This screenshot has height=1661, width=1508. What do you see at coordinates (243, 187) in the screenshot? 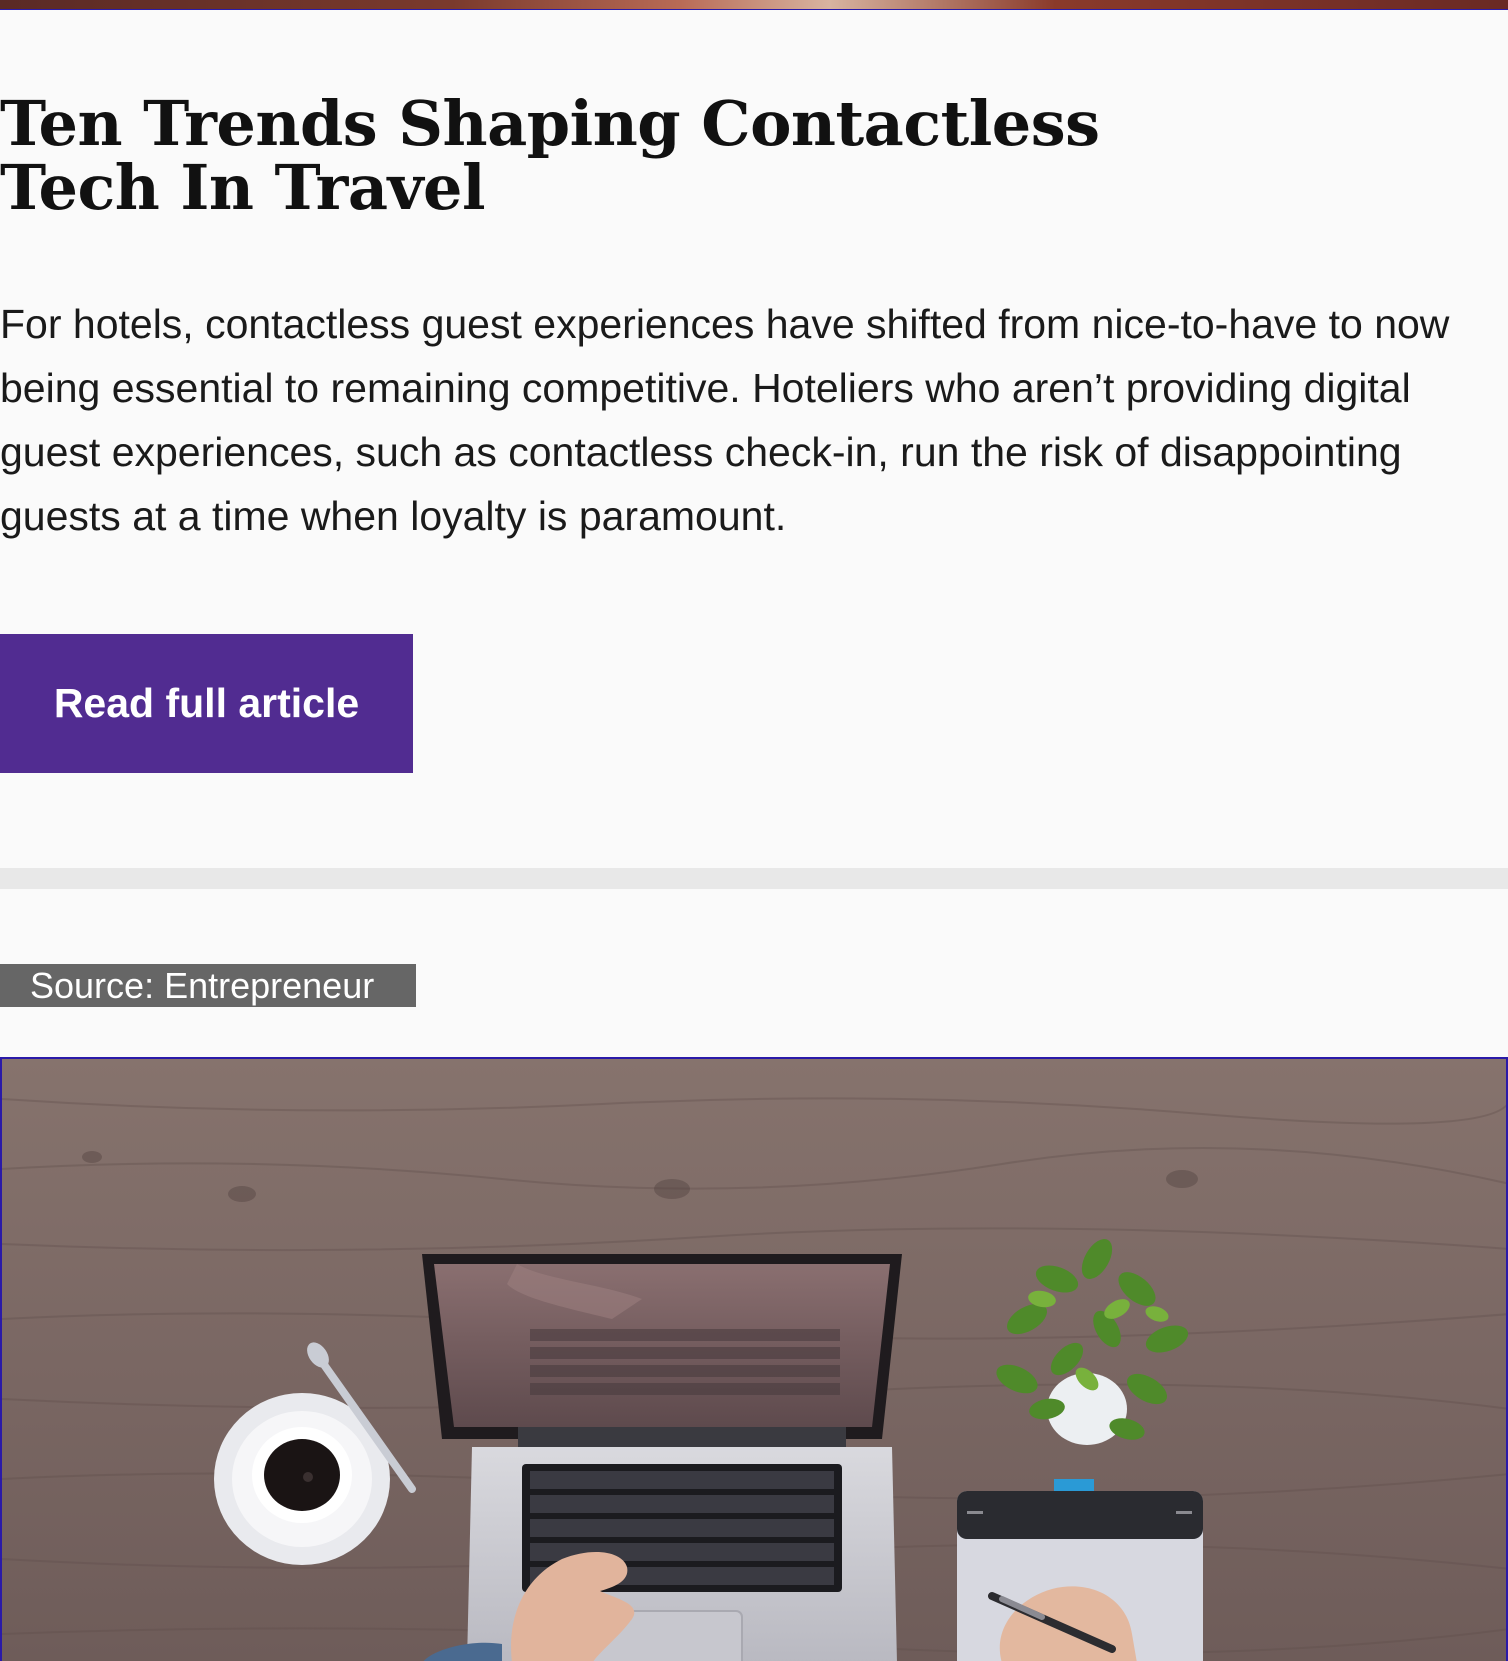
I see `article-title-line-2: Tech In Travel` at bounding box center [243, 187].